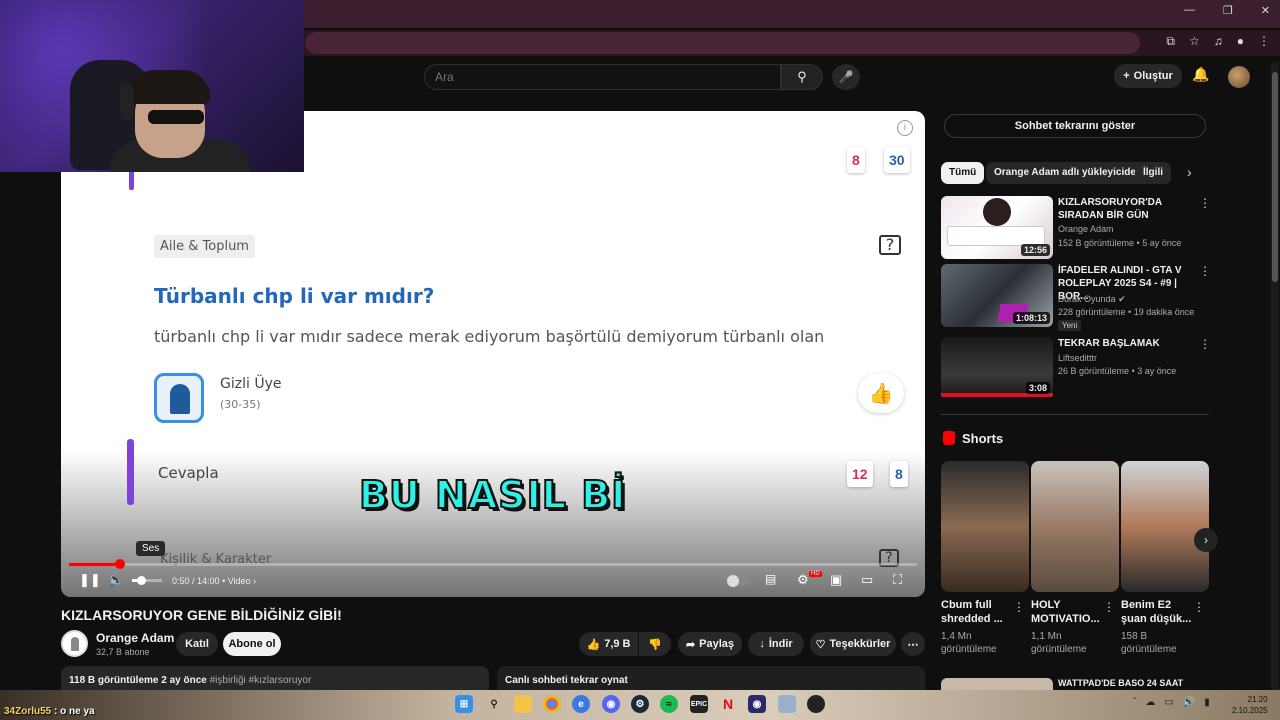 Image resolution: width=1280 pixels, height=720 pixels. What do you see at coordinates (728, 704) in the screenshot?
I see `netflix-icon: N` at bounding box center [728, 704].